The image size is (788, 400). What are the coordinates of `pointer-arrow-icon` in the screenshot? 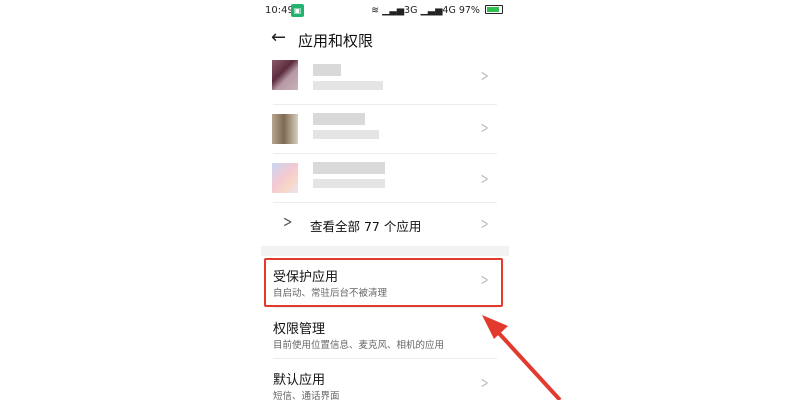 It's located at (522, 357).